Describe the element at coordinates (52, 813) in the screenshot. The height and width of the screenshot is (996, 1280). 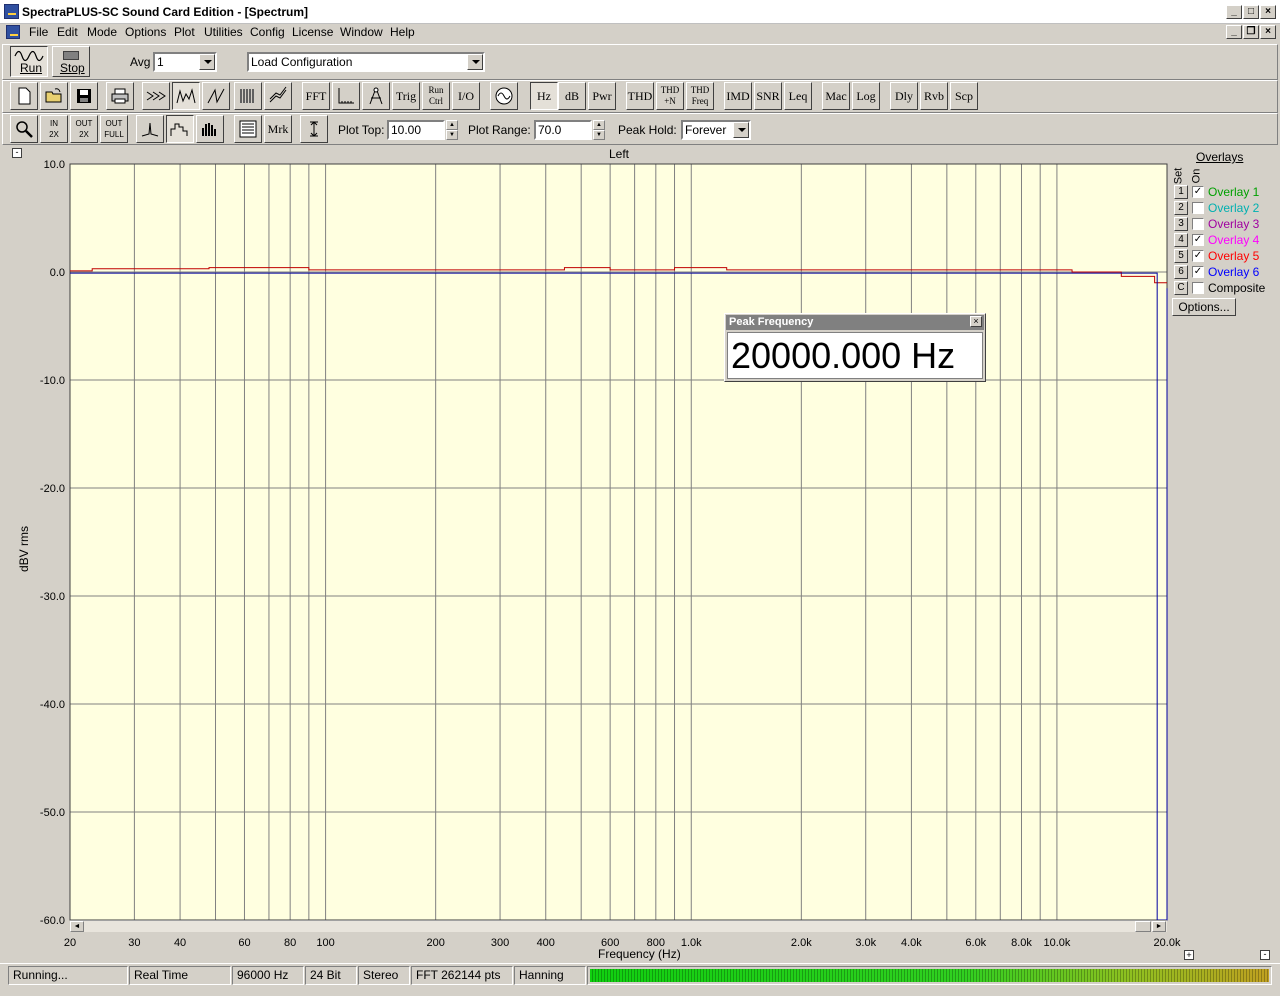
I see `y-tick-label: -50.0` at that location.